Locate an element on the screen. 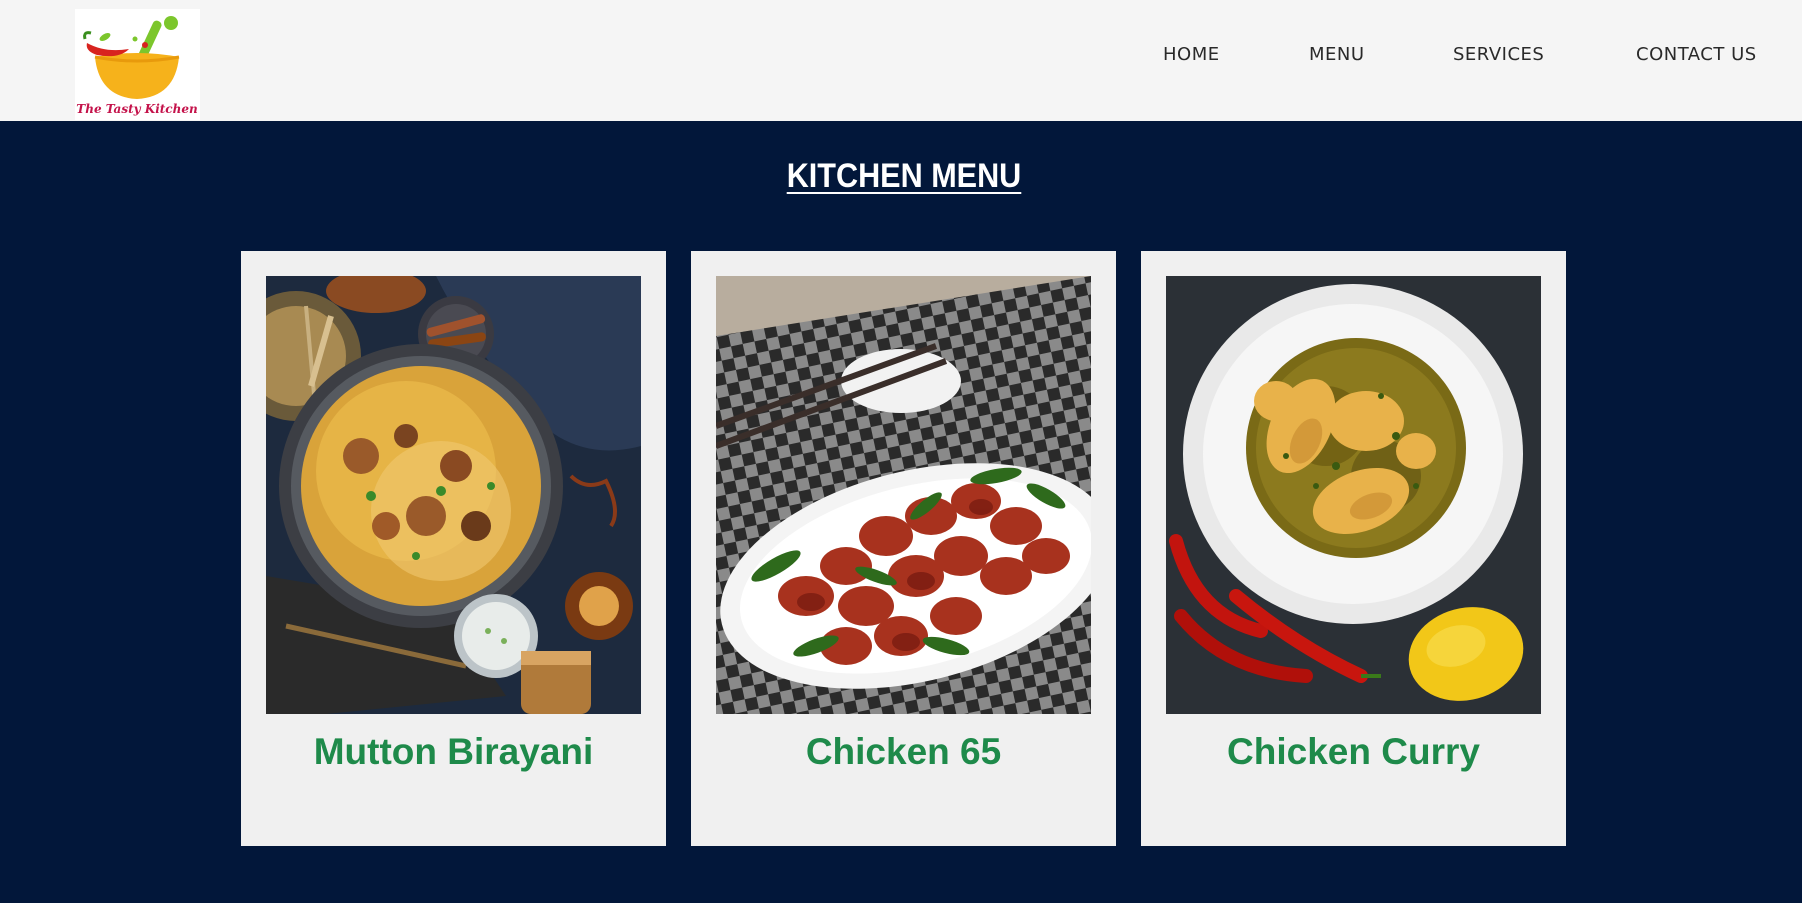  dish-name: Mutton Birayani is located at coordinates (453, 751).